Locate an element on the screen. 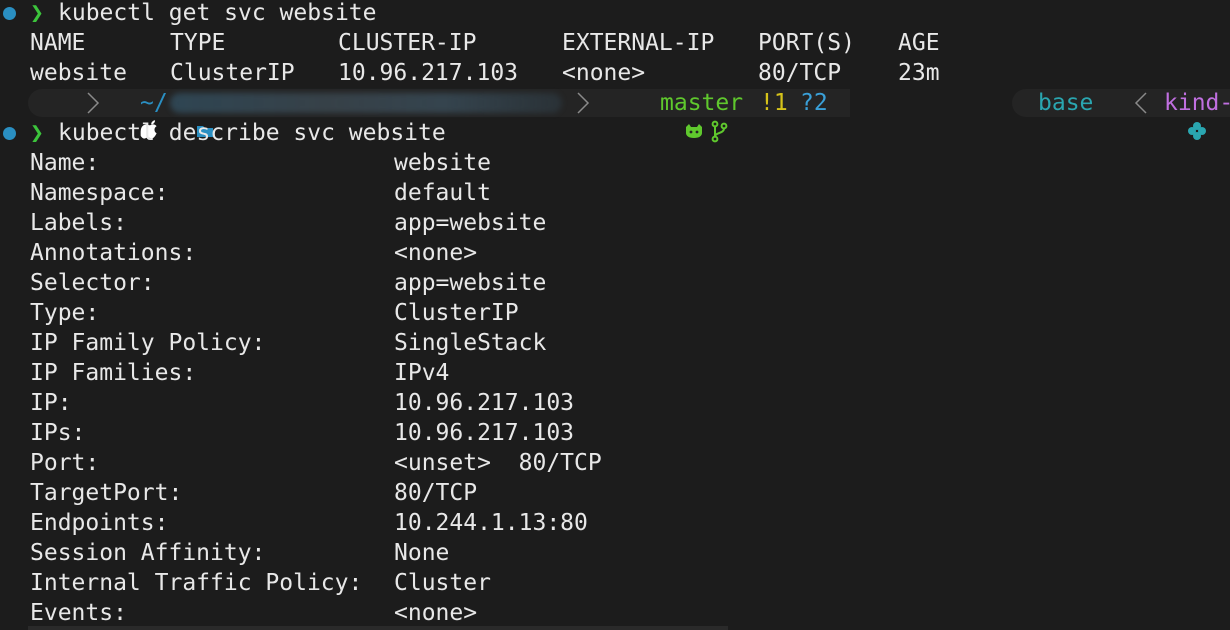 This screenshot has width=1230, height=630. field-value: default is located at coordinates (442, 193).